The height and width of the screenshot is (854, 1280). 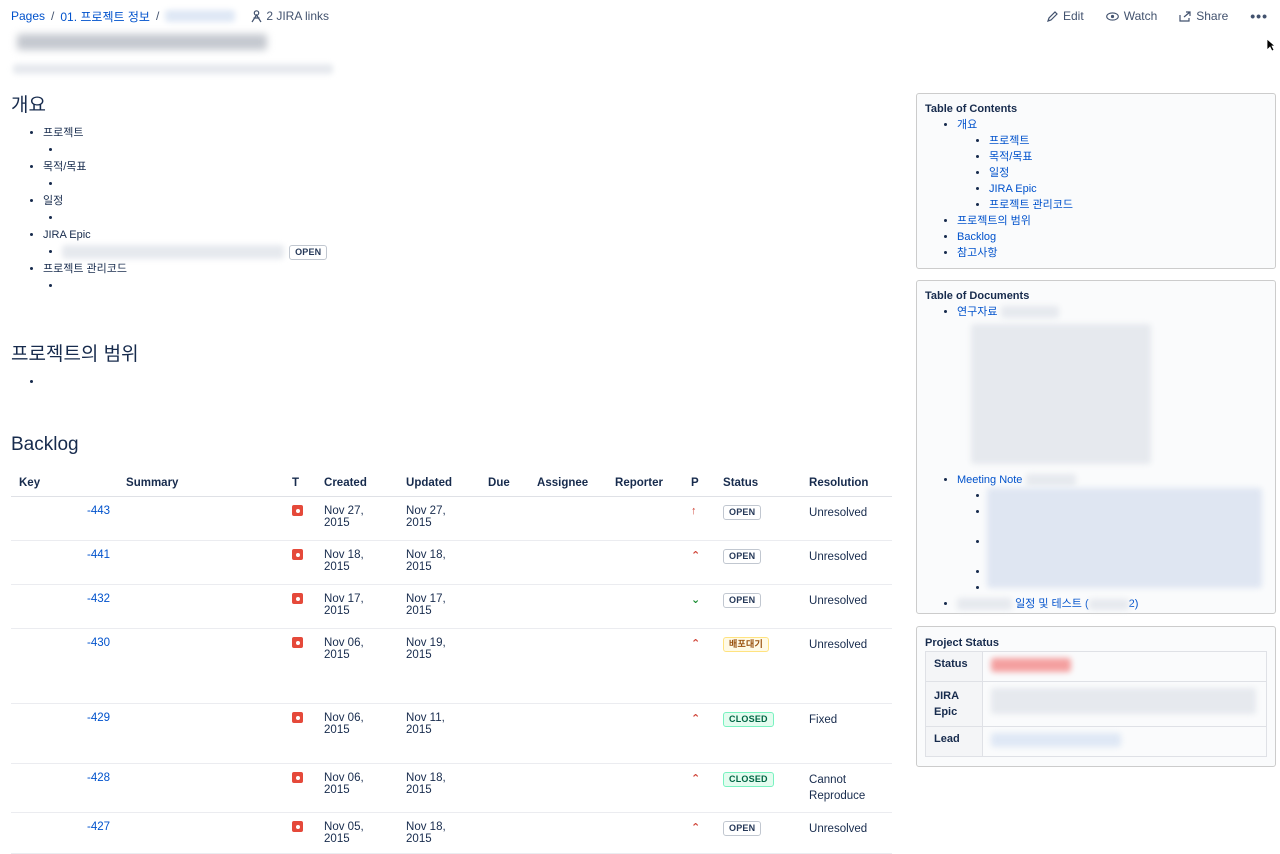 I want to click on column-header-created: Created, so click(x=357, y=483).